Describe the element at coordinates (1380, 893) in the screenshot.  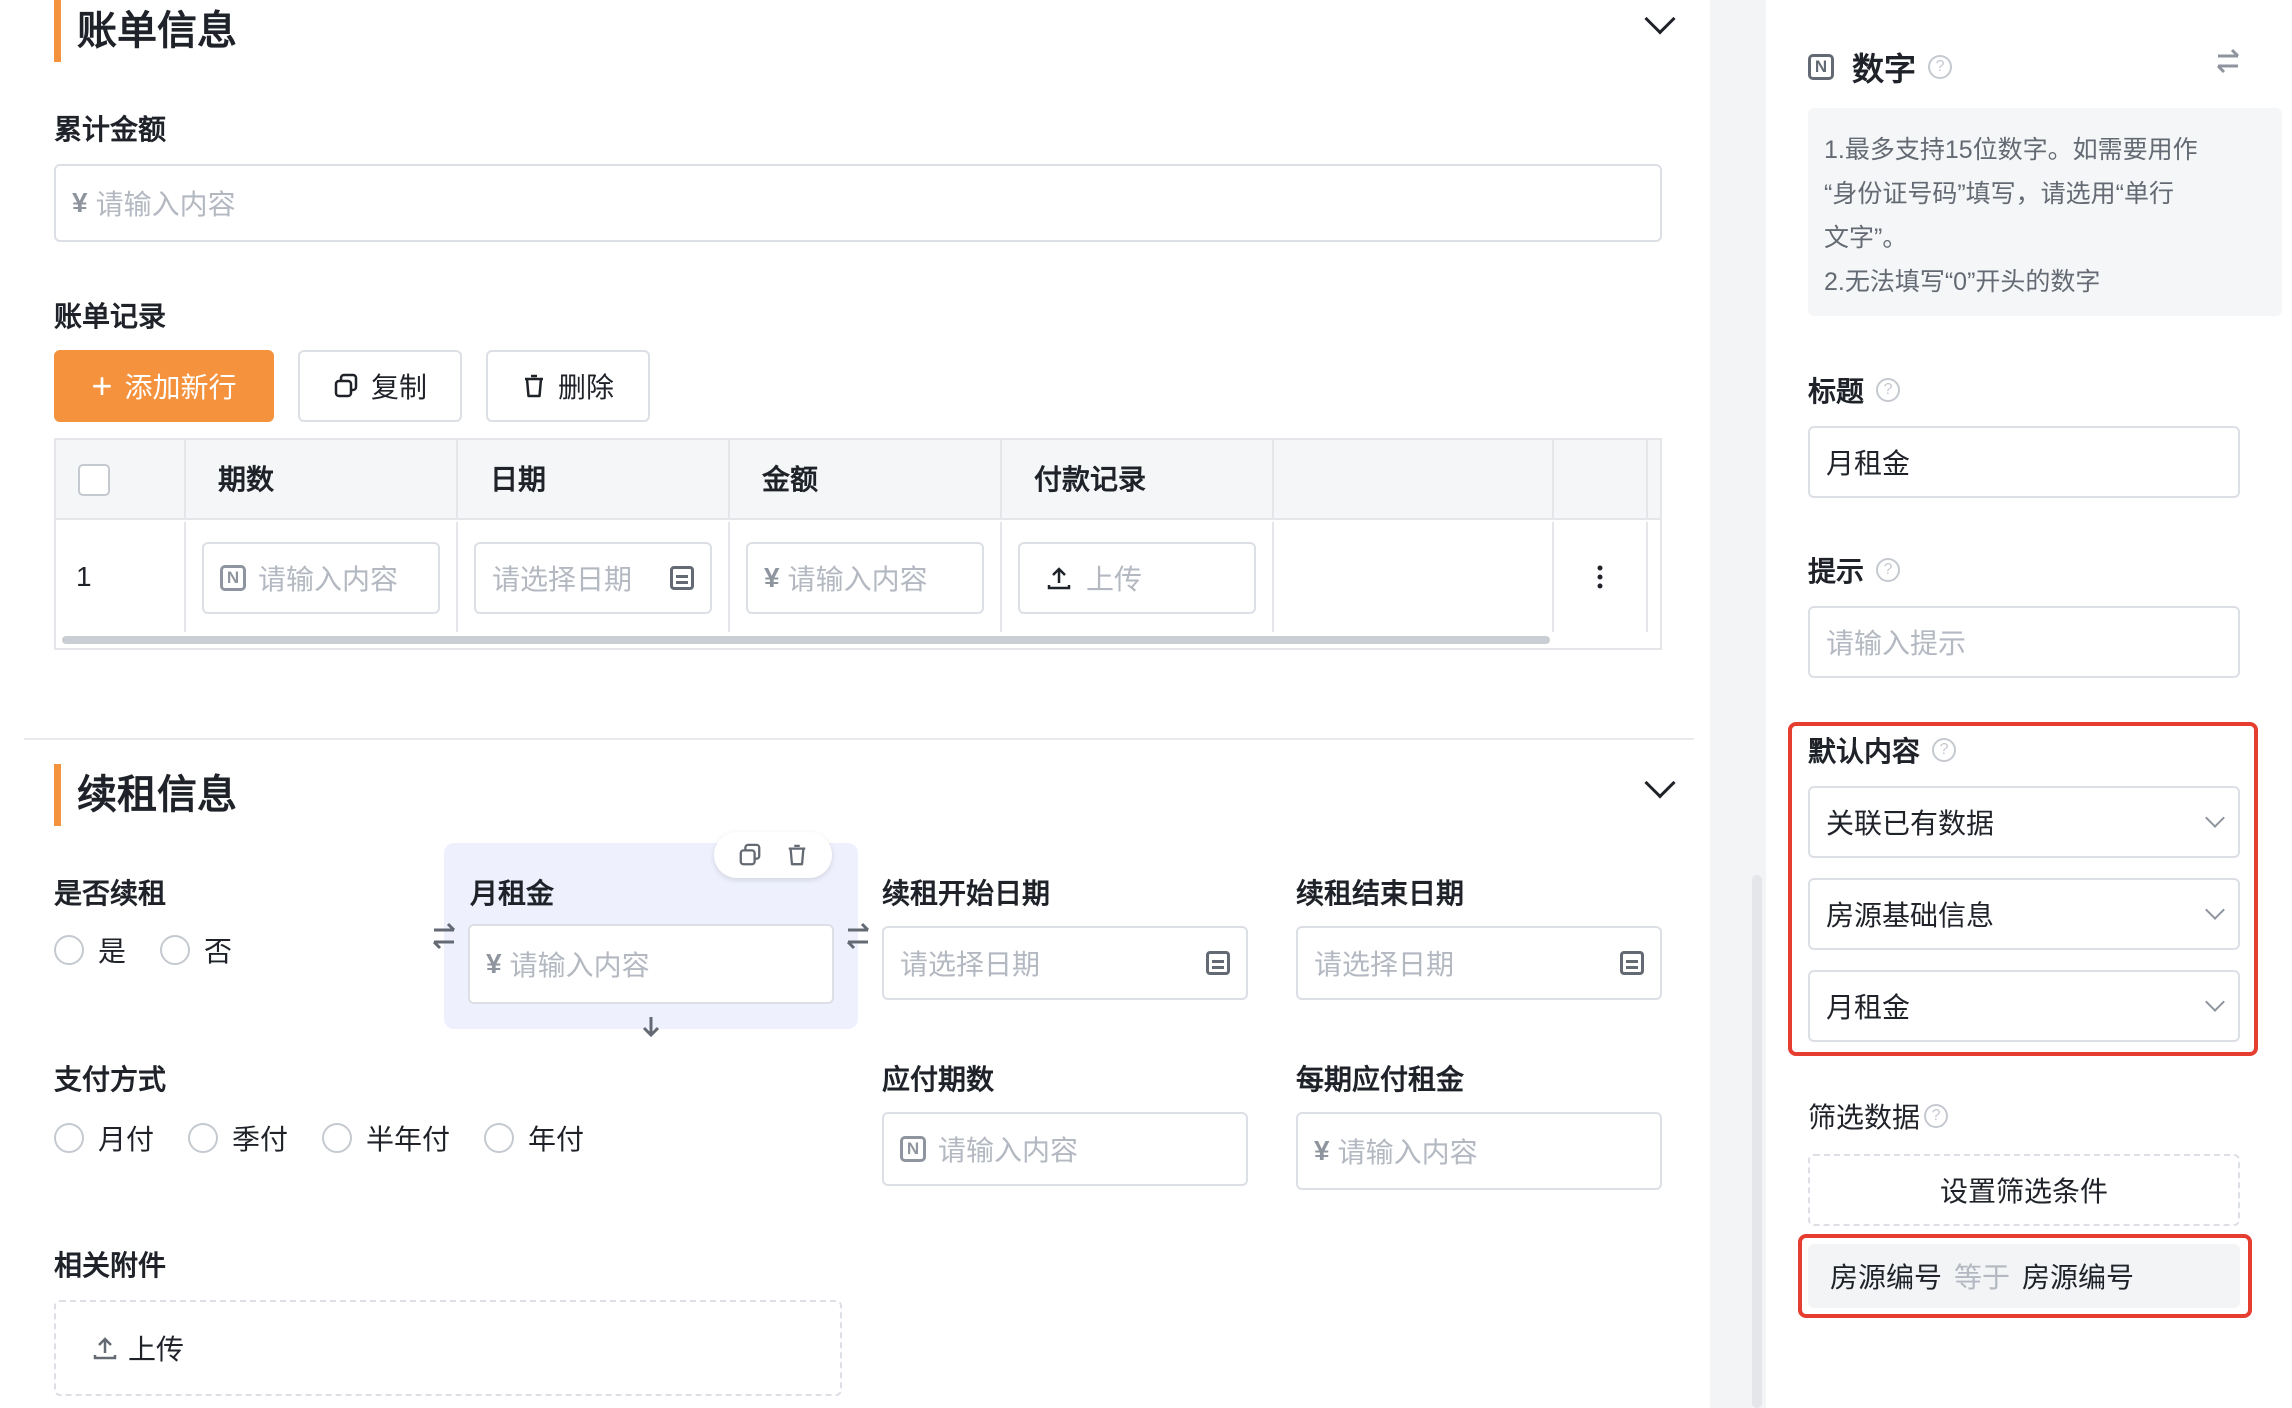
I see `end-date-label: 续租结束日期` at that location.